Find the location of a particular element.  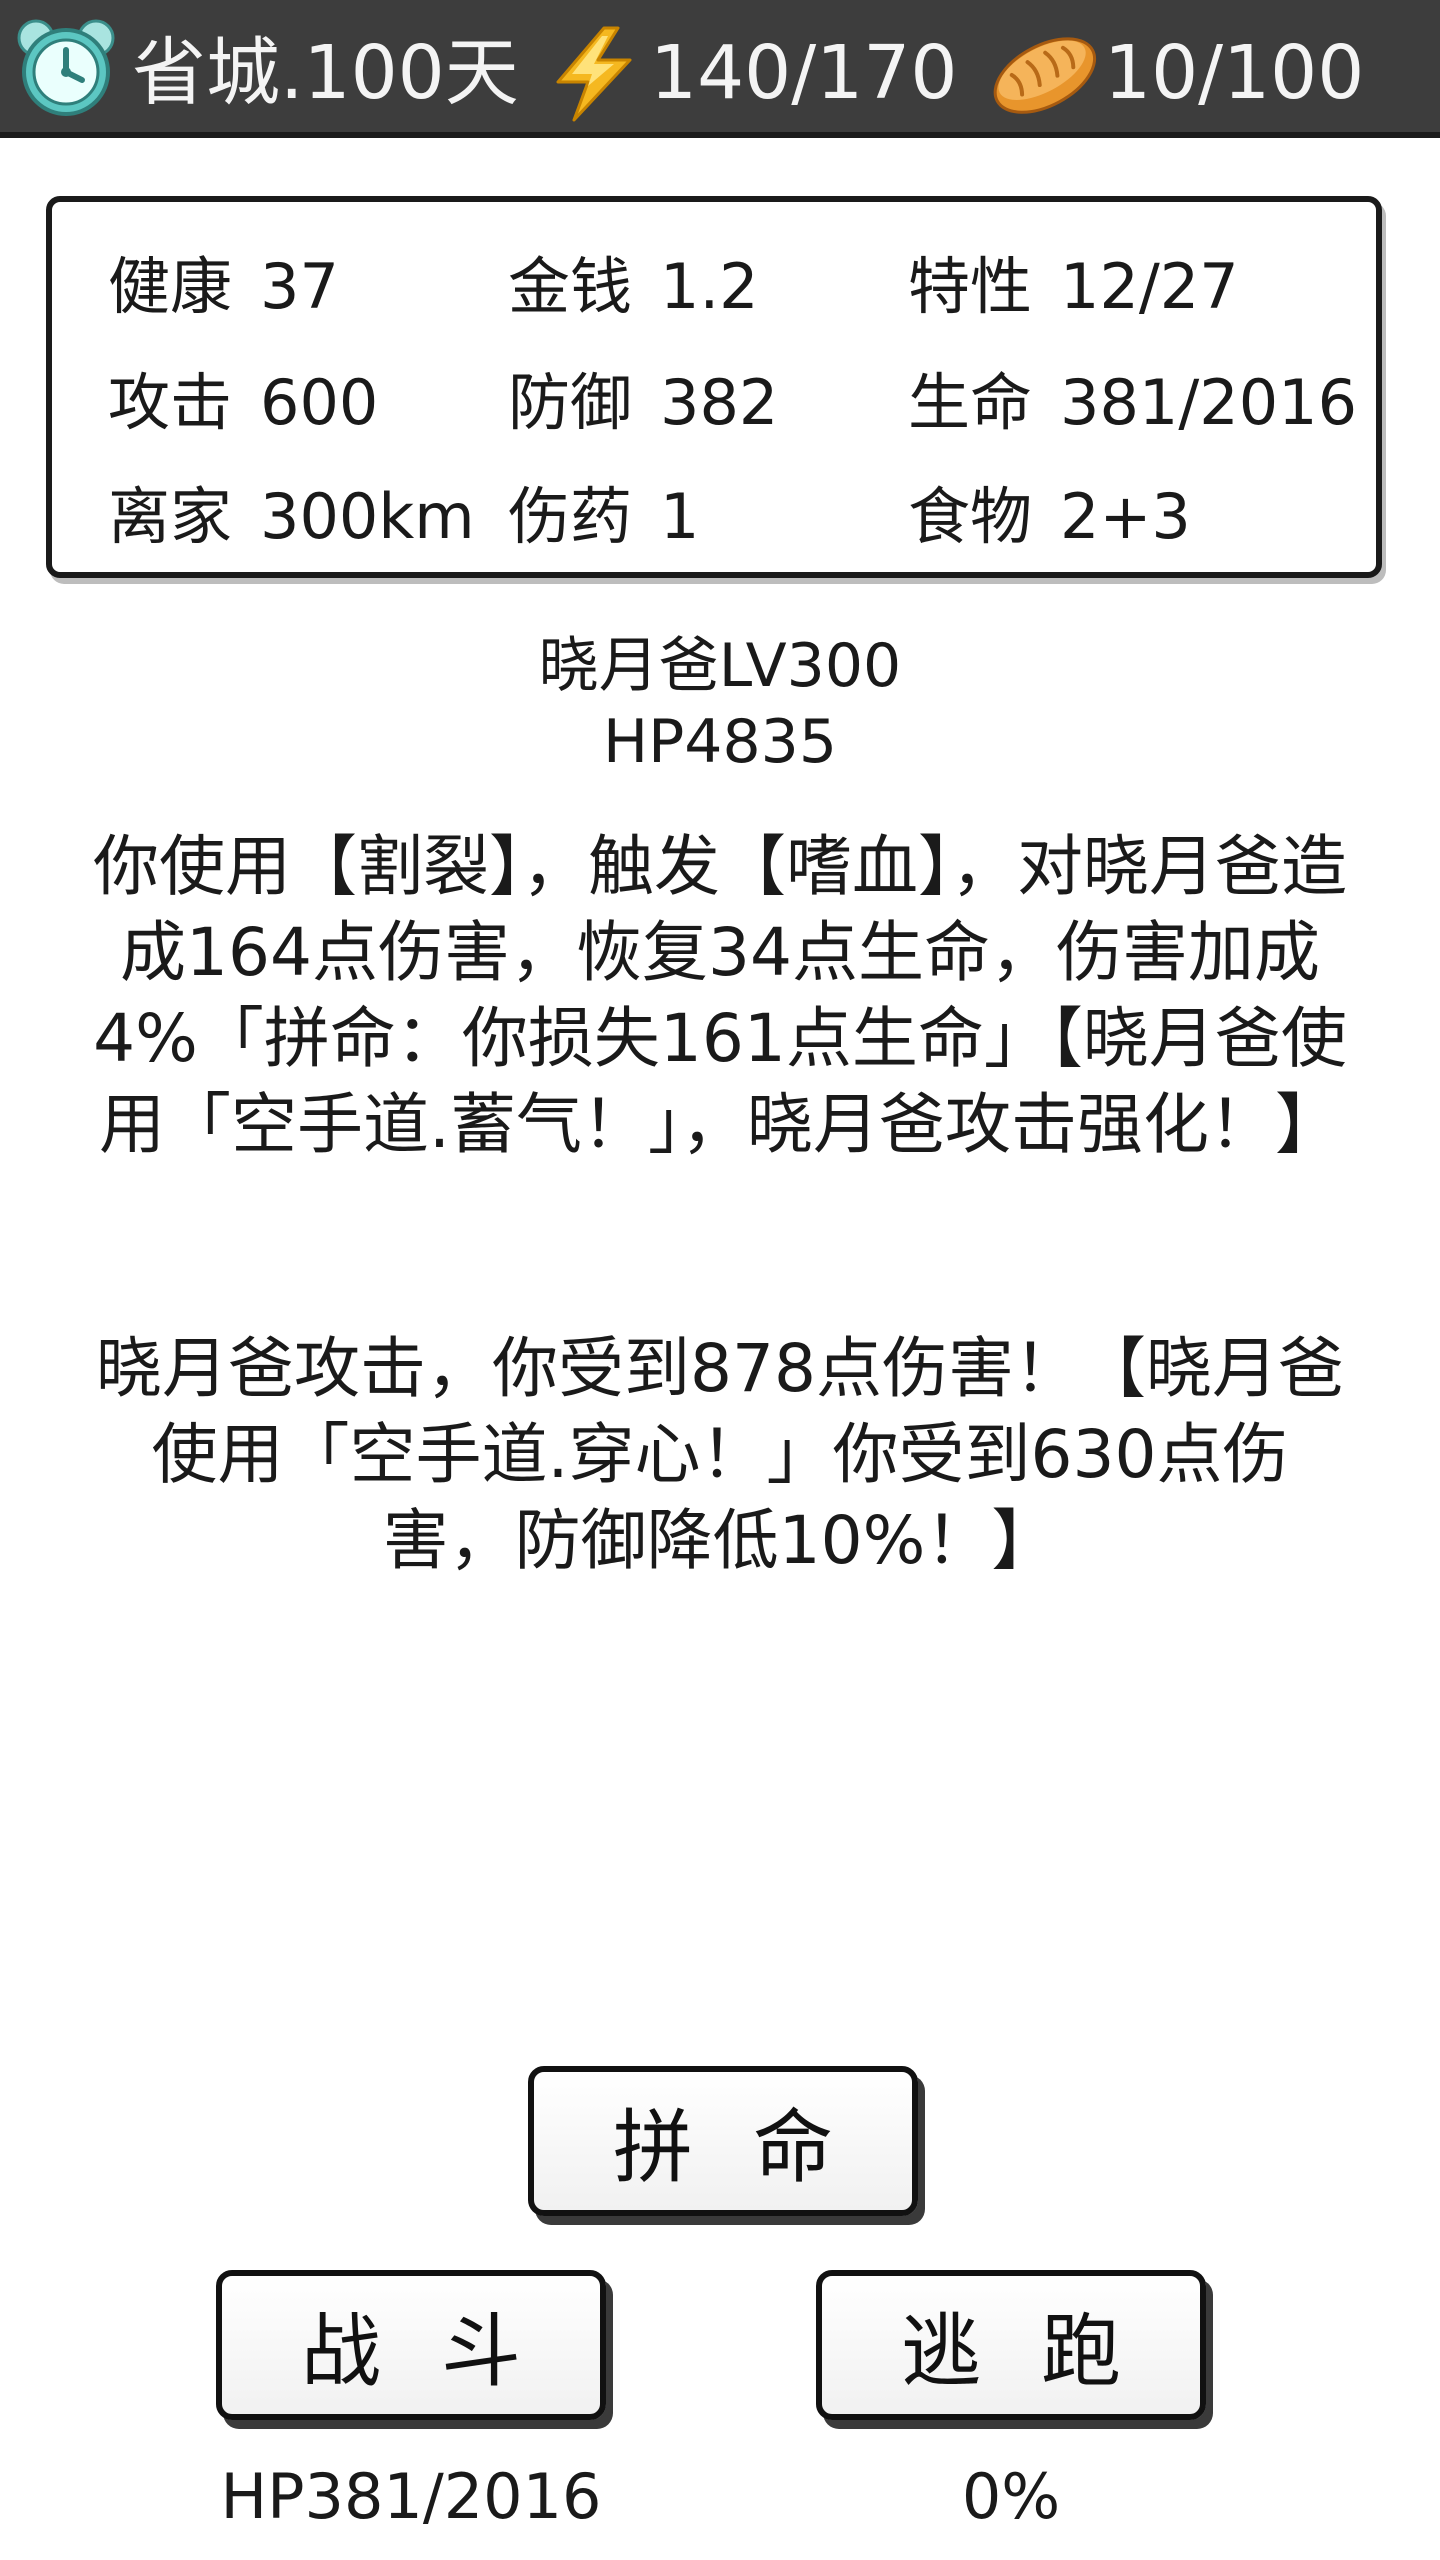

stat-distance: 离家 300km is located at coordinates (291, 517).